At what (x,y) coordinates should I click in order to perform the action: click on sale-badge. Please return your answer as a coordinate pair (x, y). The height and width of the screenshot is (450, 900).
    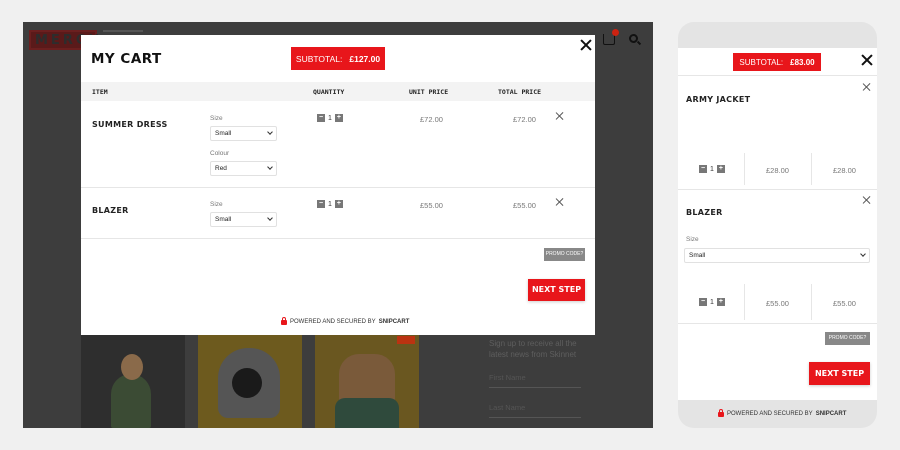
    Looking at the image, I should click on (406, 340).